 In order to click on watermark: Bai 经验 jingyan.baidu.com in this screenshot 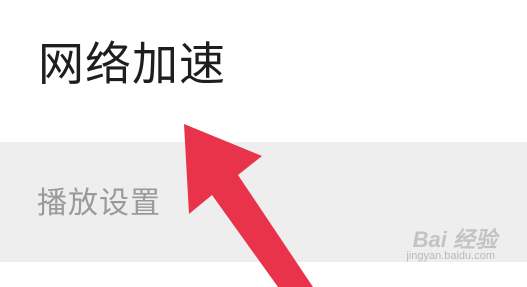, I will do `click(447, 246)`.